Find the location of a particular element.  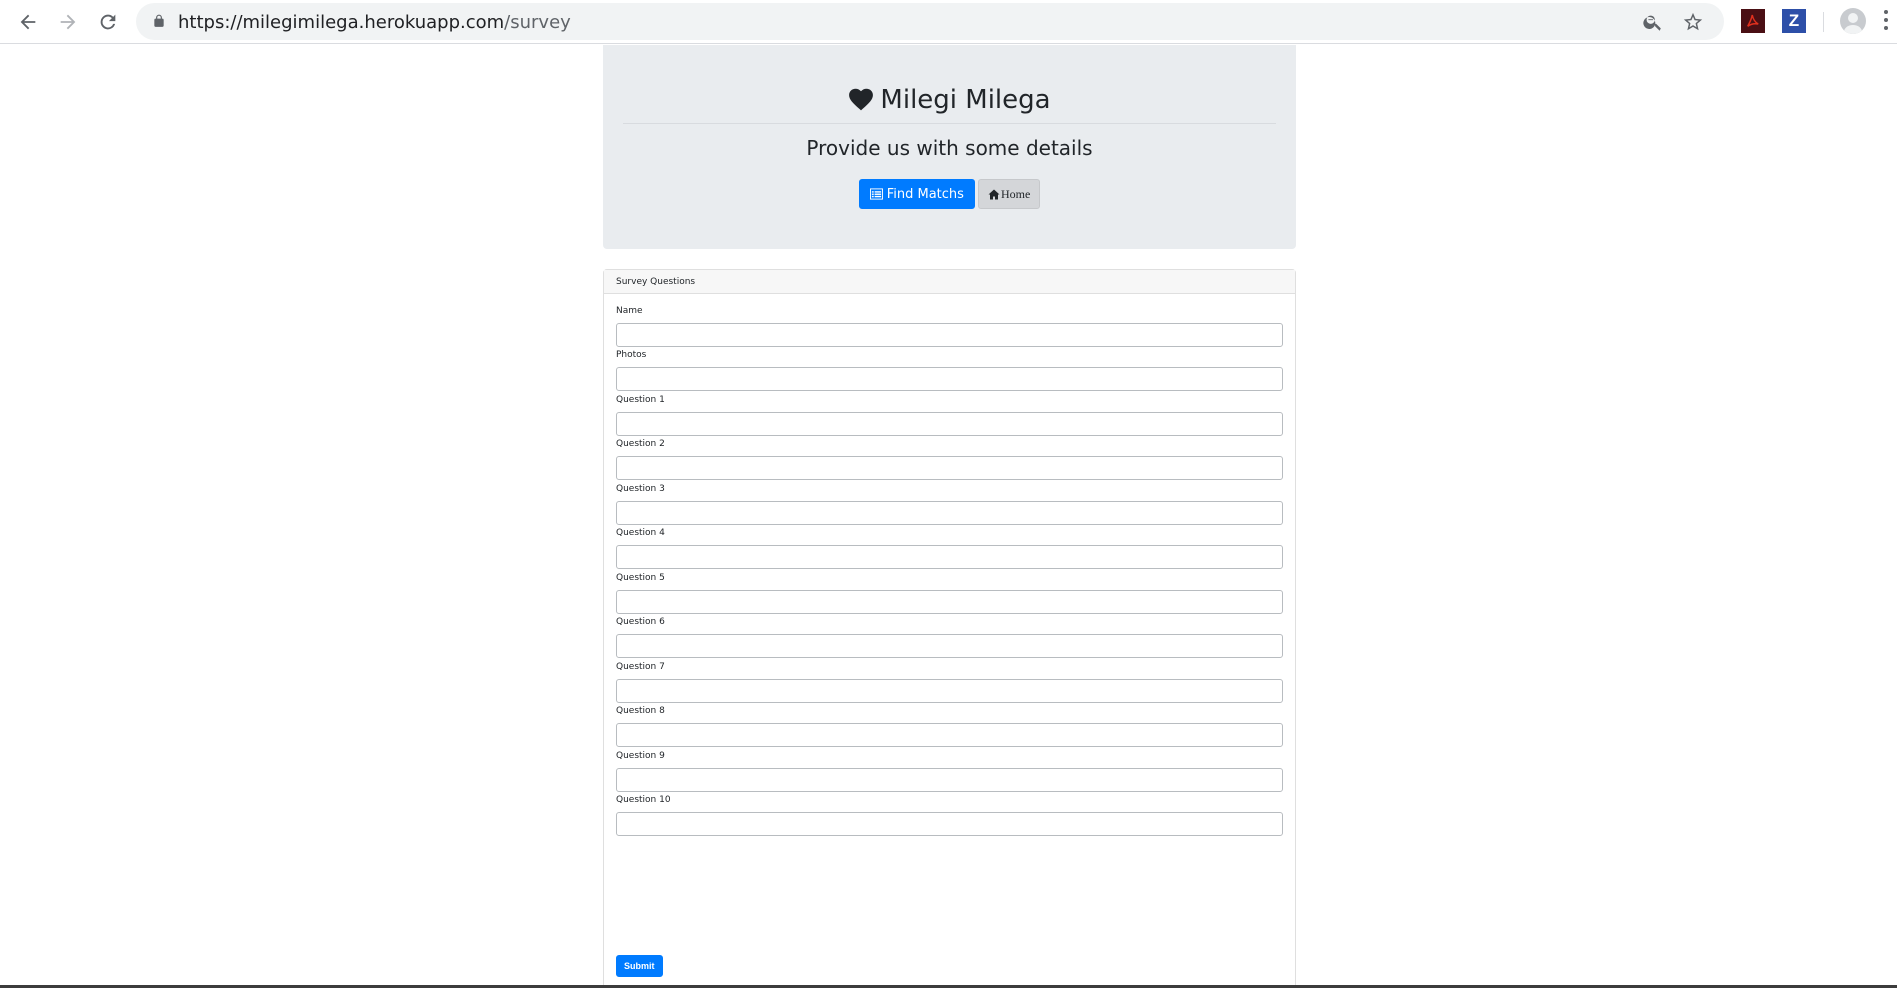

header-divider is located at coordinates (949, 123).